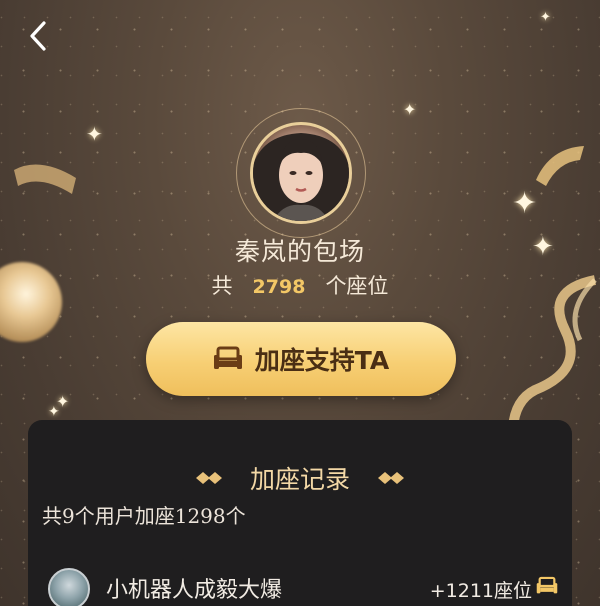  Describe the element at coordinates (144, 516) in the screenshot. I see `records-summary: 共9个用户加座1298个` at that location.